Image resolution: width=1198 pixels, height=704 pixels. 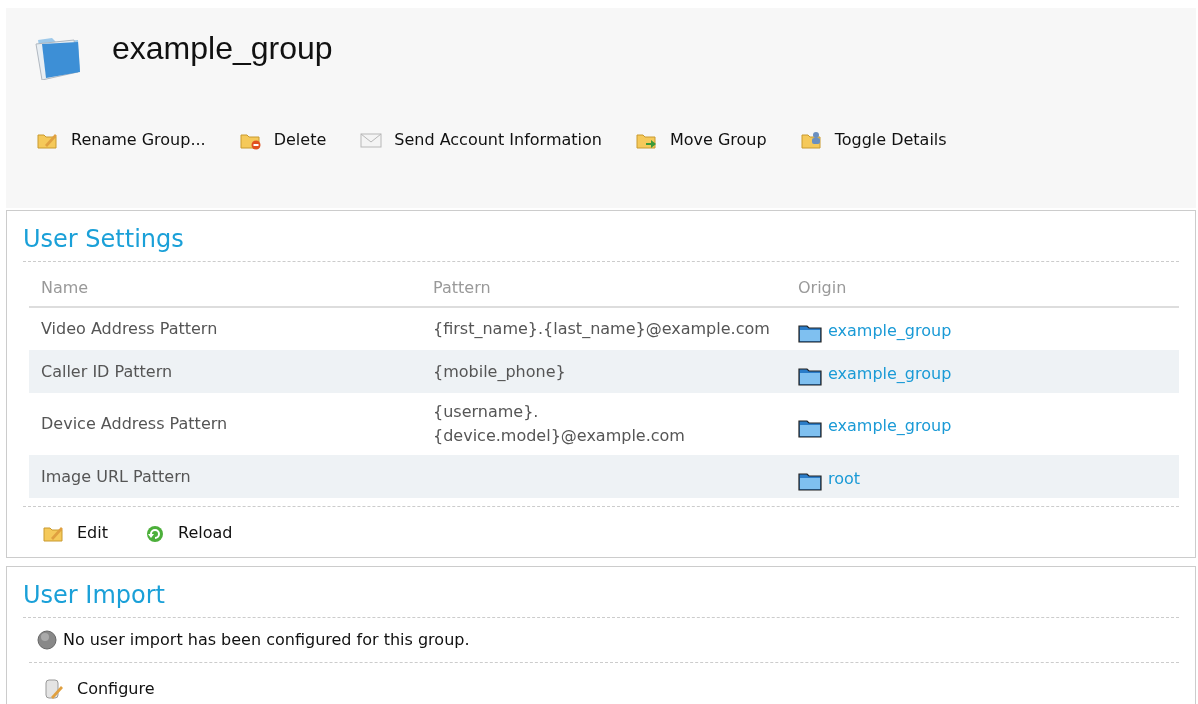 What do you see at coordinates (222, 48) in the screenshot?
I see `group-title: example_group` at bounding box center [222, 48].